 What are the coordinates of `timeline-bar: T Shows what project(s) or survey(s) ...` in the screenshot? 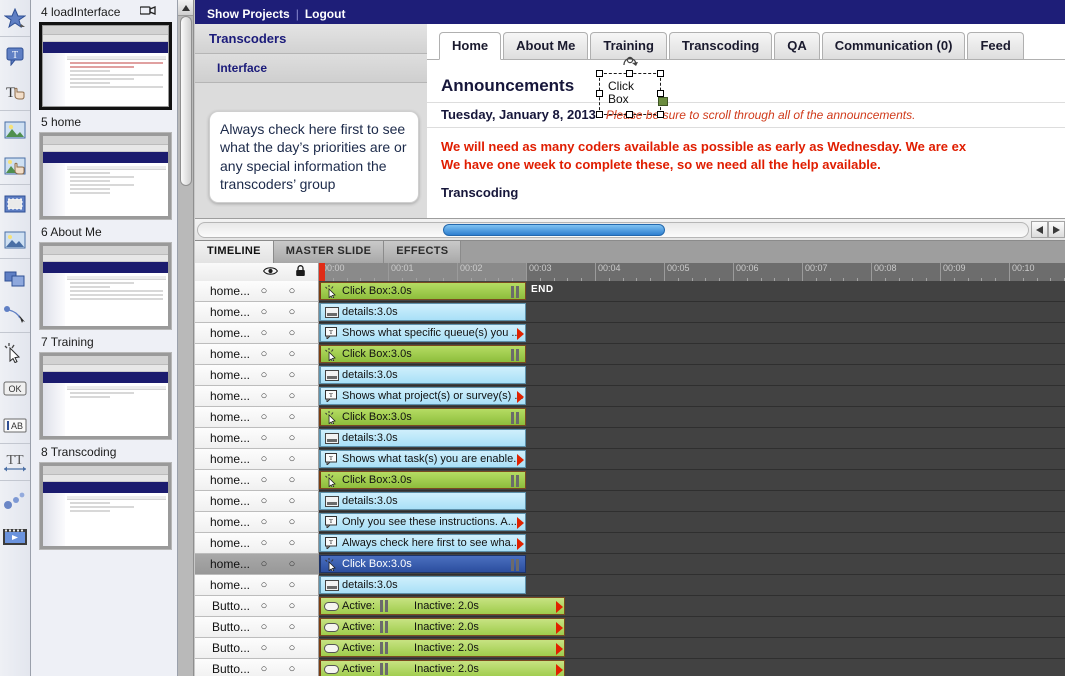 It's located at (422, 396).